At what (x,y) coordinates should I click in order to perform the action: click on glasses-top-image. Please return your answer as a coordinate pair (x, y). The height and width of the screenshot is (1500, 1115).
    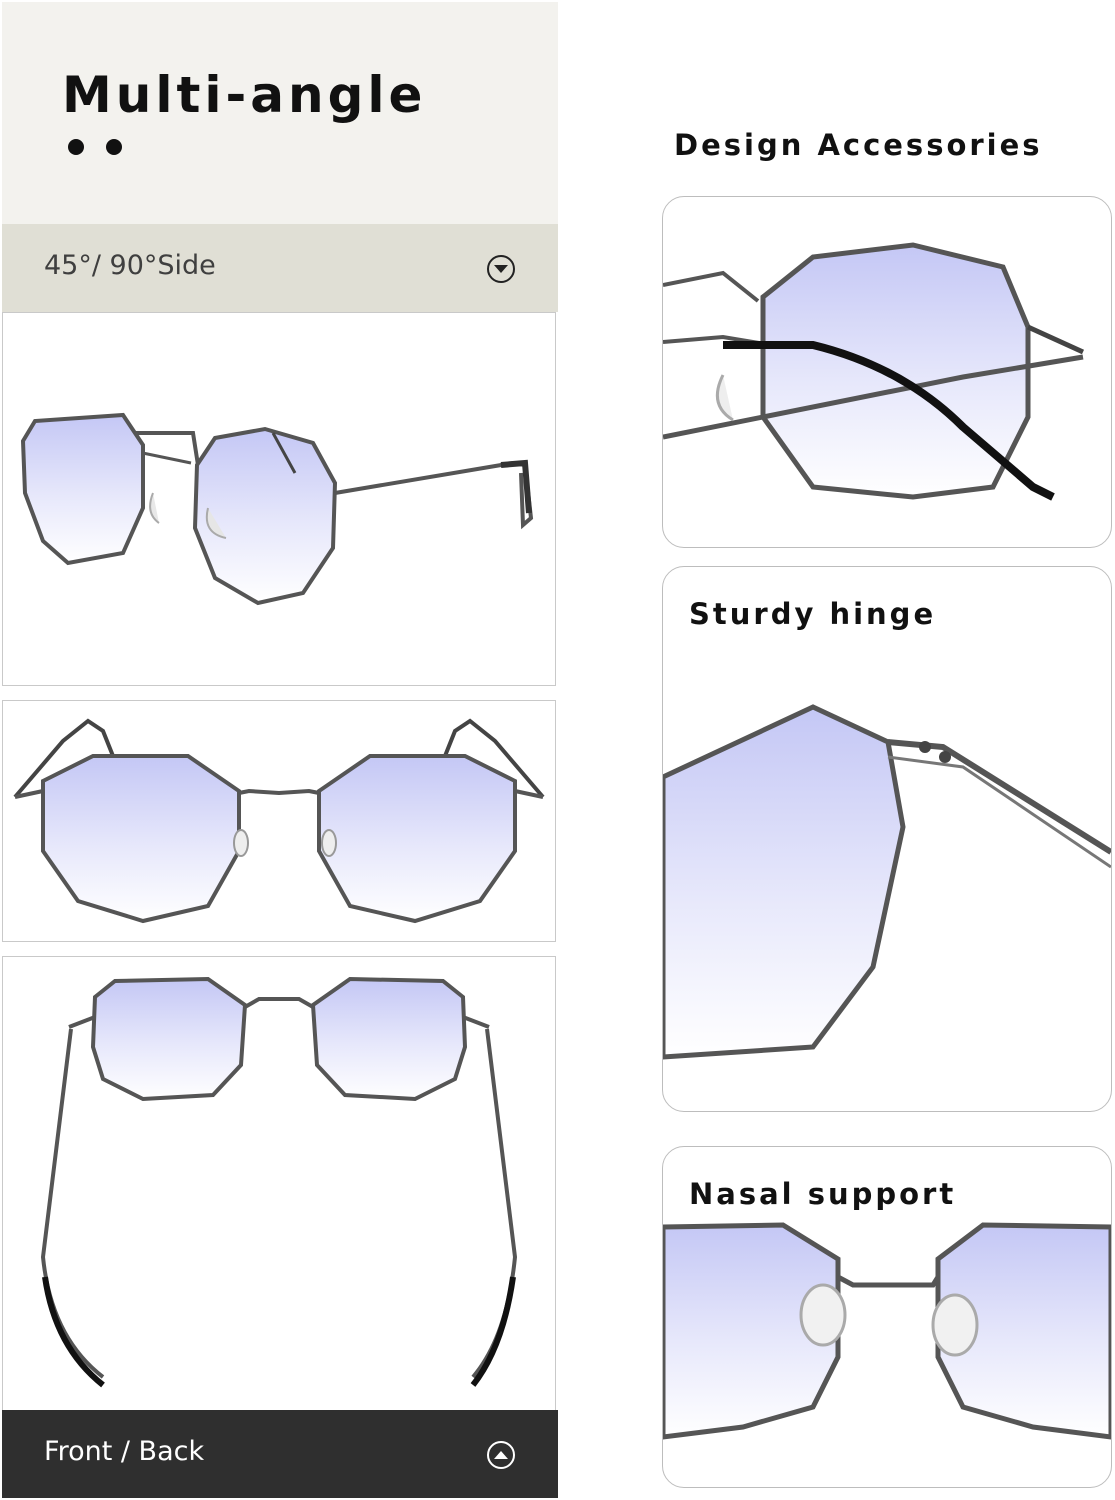
    Looking at the image, I should click on (279, 1182).